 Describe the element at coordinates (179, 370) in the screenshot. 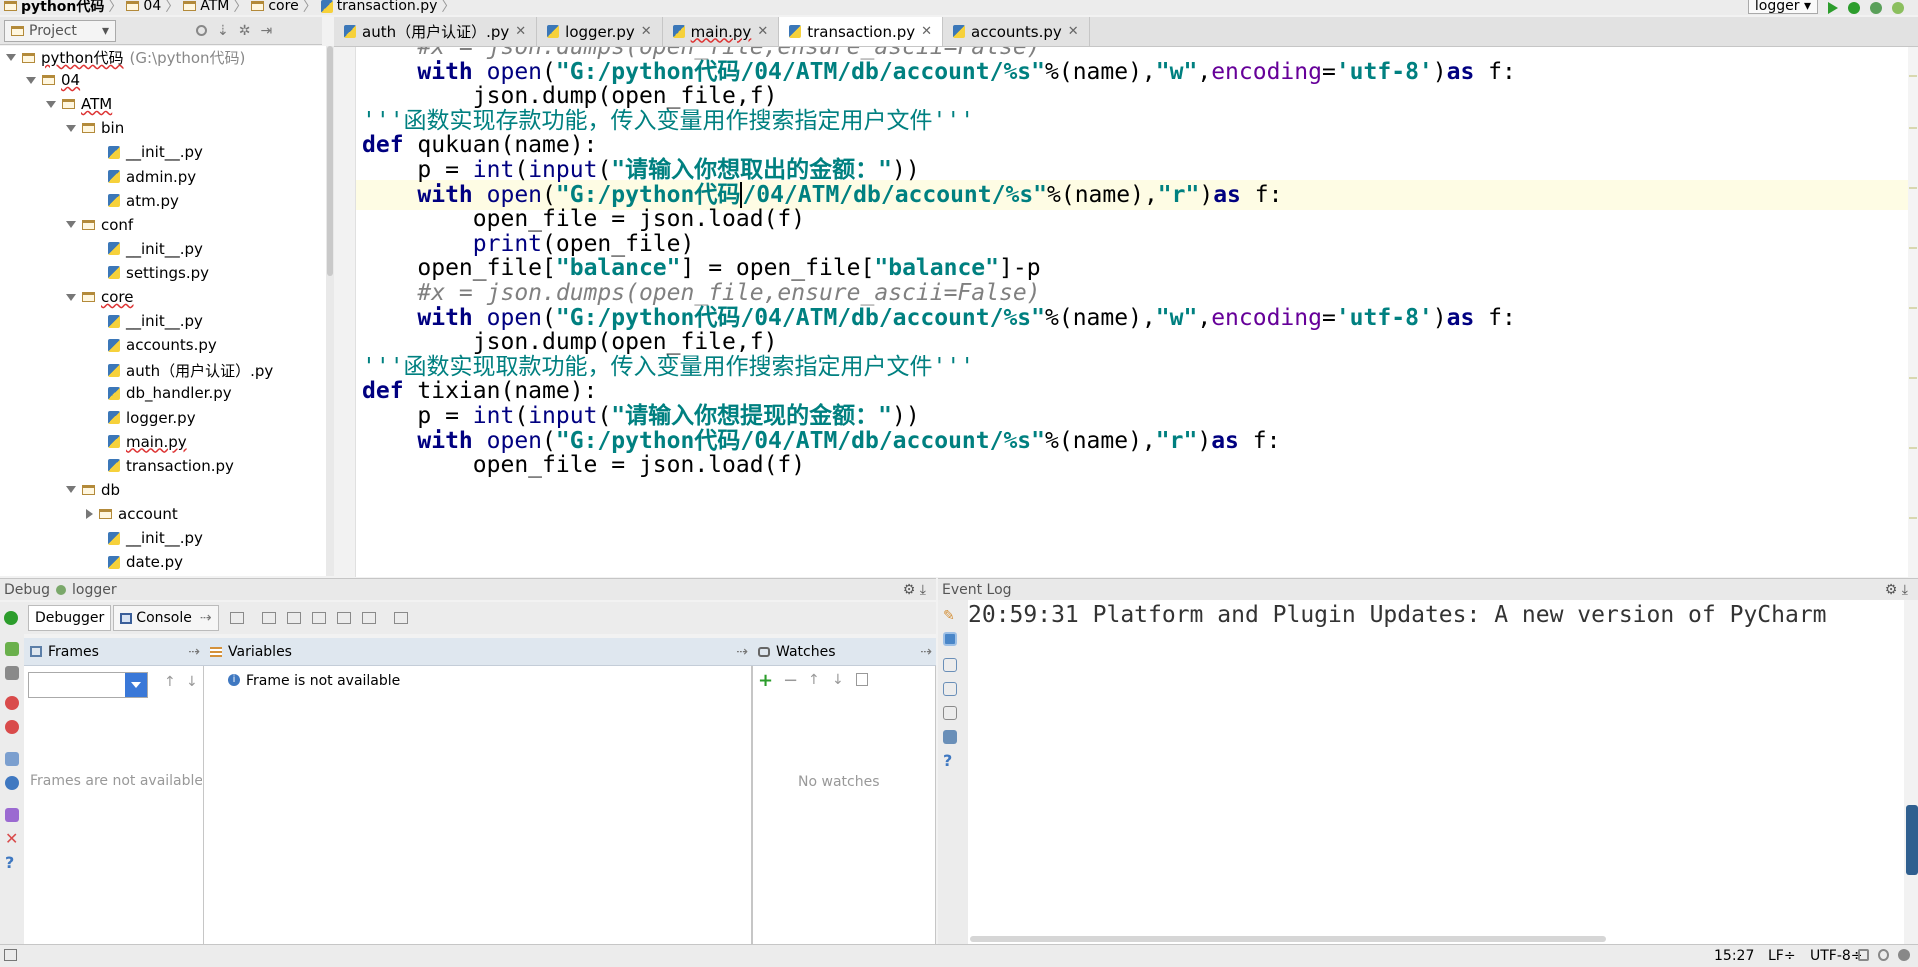

I see `tree-file: auth（用户认证）.py` at that location.